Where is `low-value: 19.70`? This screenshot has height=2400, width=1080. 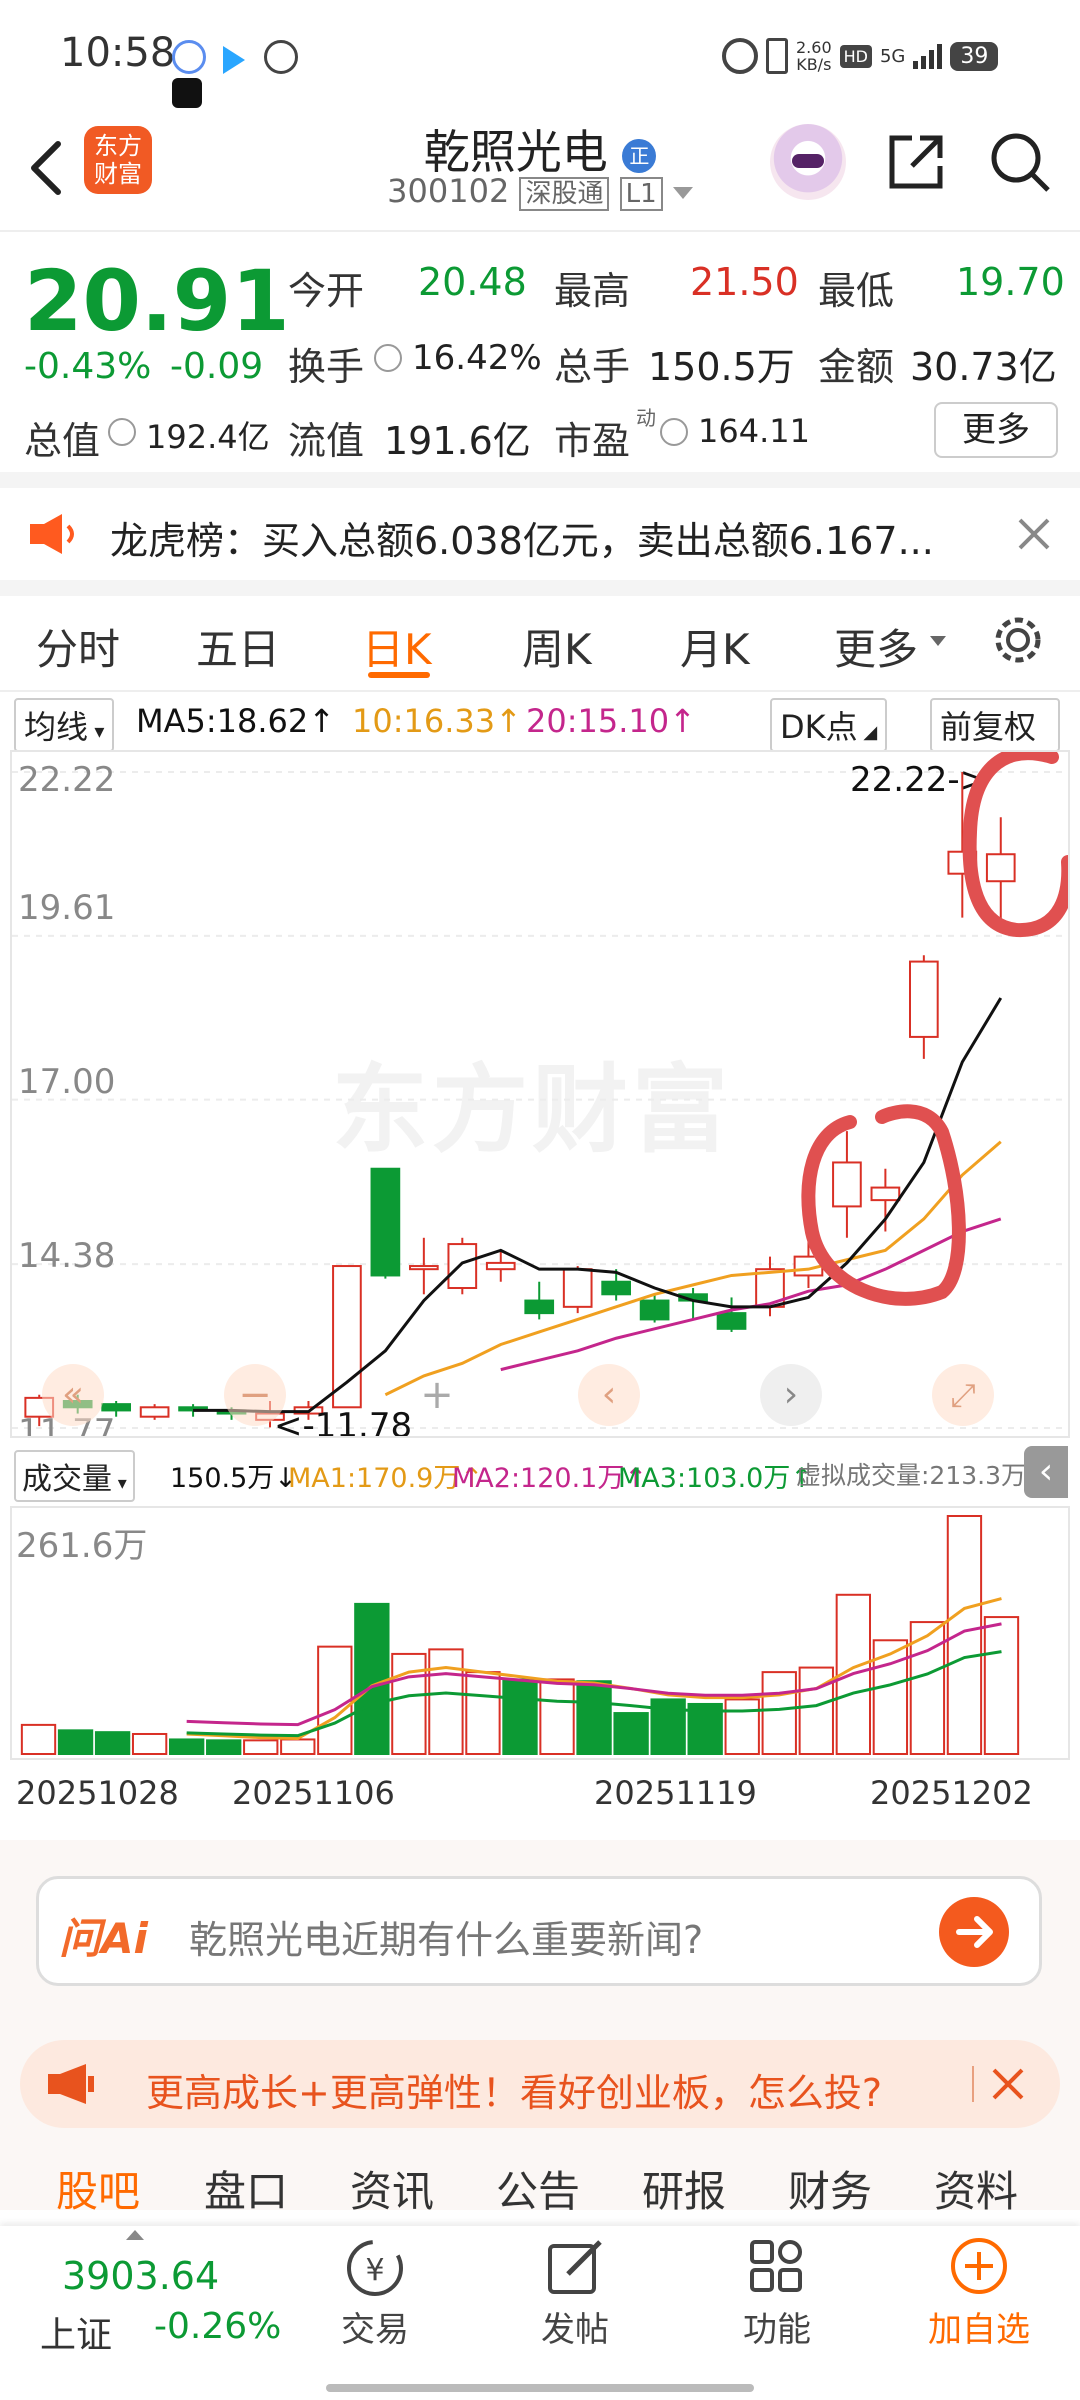
low-value: 19.70 is located at coordinates (1010, 282).